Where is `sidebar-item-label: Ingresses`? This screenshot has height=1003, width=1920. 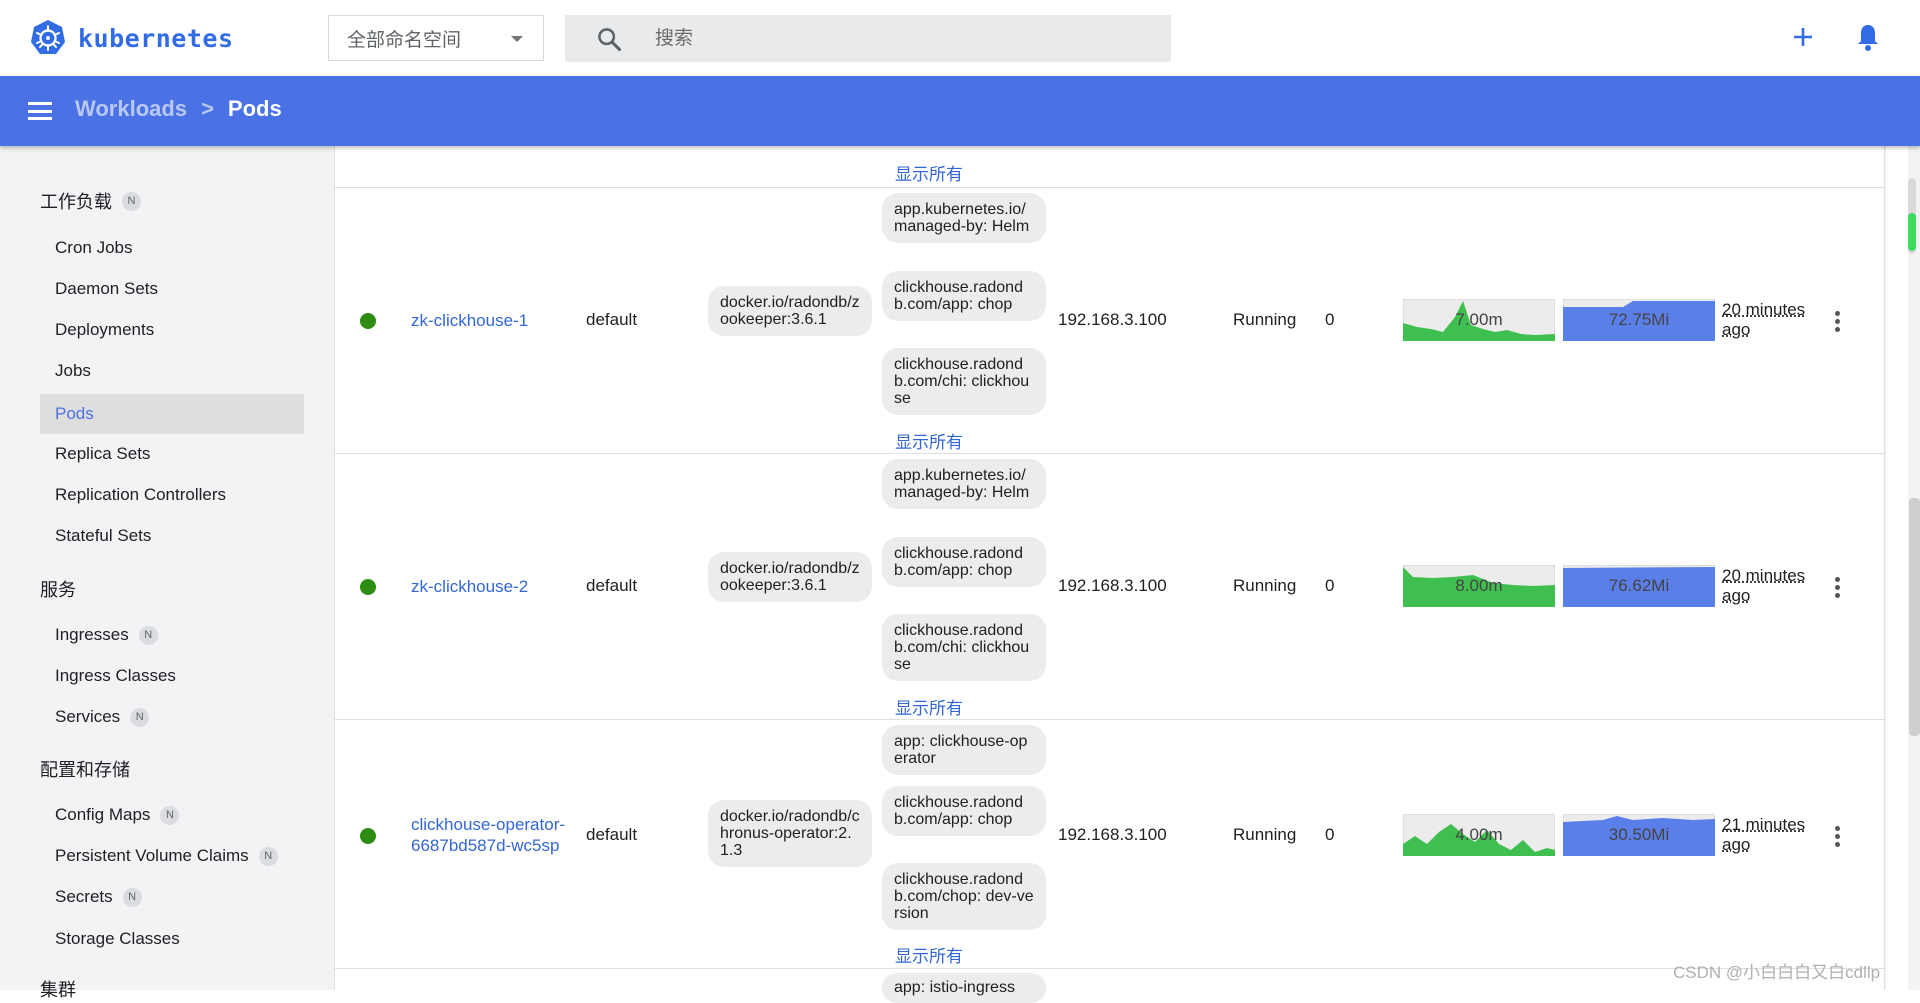 sidebar-item-label: Ingresses is located at coordinates (92, 635).